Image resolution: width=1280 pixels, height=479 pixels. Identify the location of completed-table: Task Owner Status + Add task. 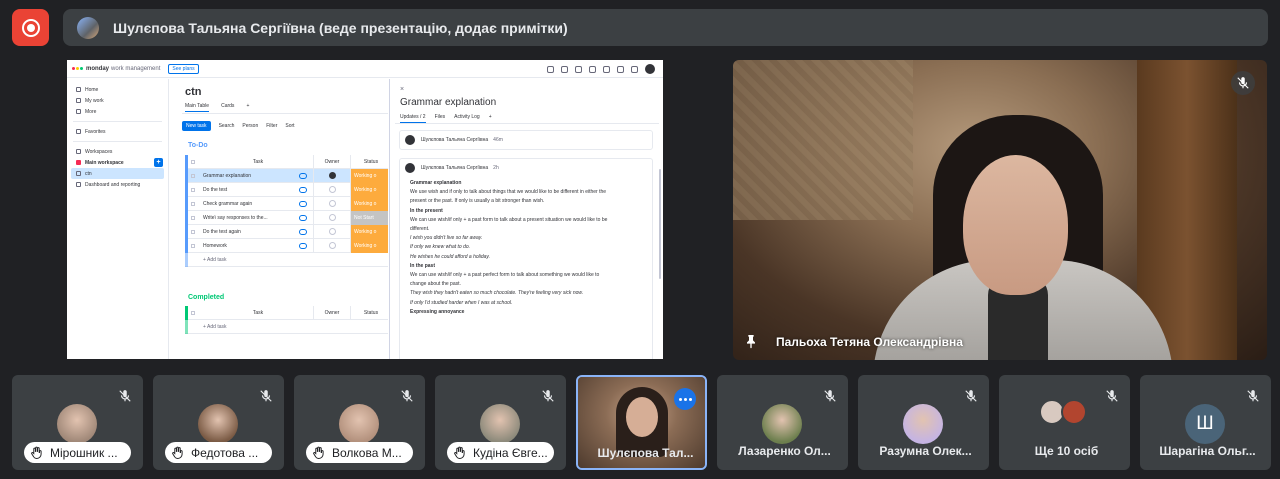
(286, 319).